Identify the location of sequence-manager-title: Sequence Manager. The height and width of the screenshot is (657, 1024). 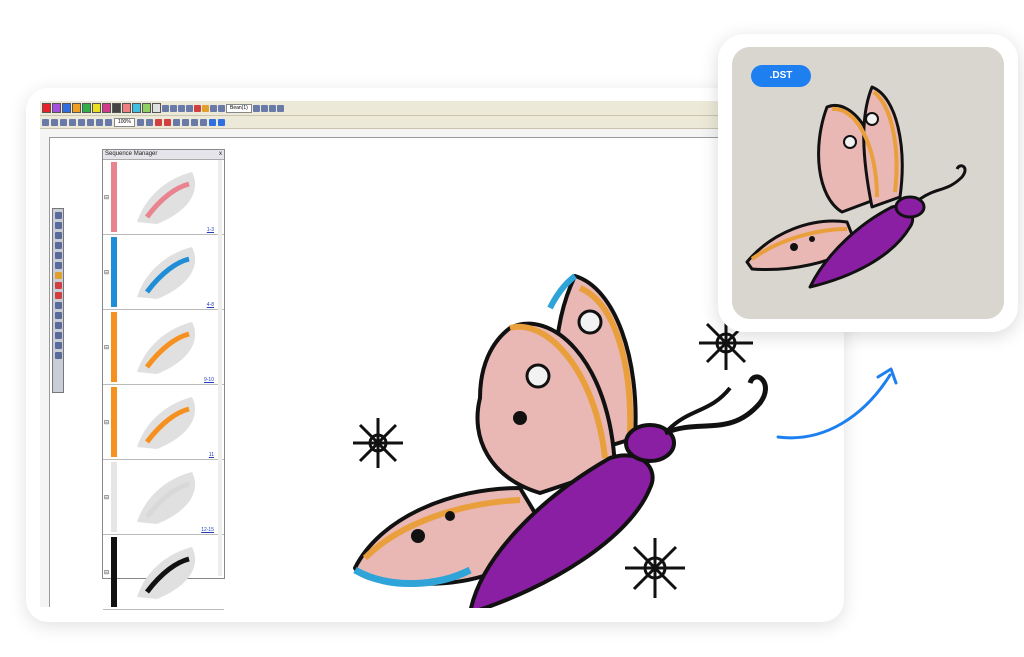
(131, 154).